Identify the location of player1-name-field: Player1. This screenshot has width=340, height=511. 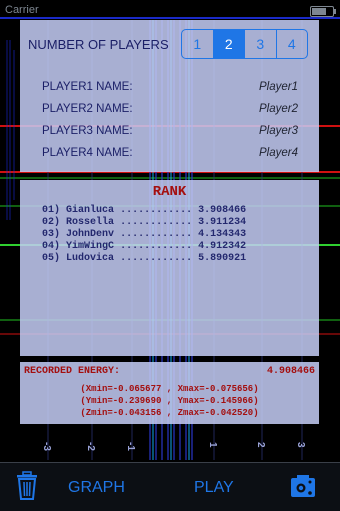
(278, 87).